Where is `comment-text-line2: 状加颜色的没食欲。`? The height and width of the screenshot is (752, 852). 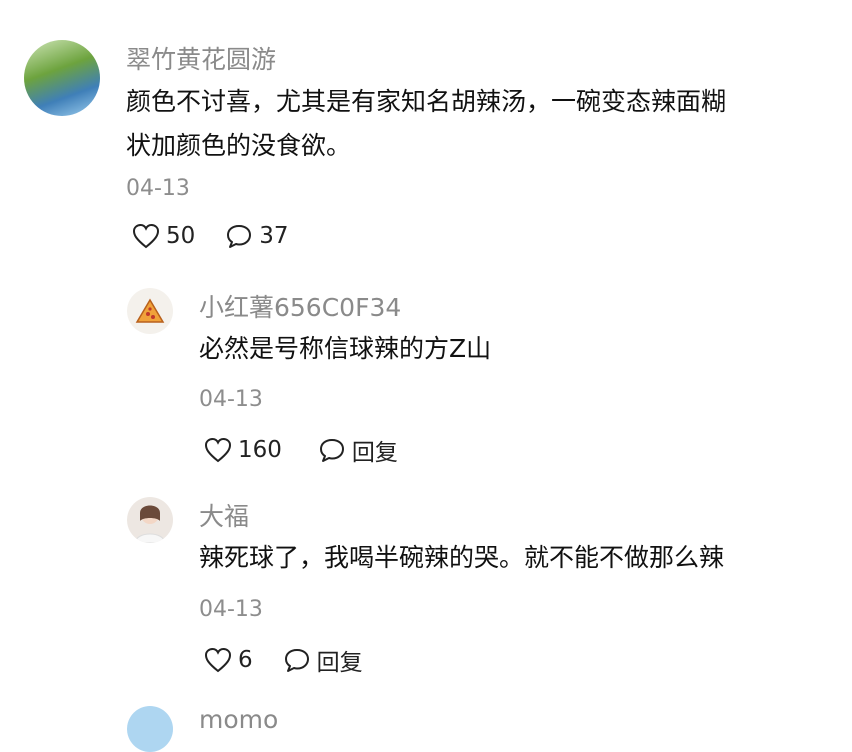 comment-text-line2: 状加颜色的没食欲。 is located at coordinates (239, 145).